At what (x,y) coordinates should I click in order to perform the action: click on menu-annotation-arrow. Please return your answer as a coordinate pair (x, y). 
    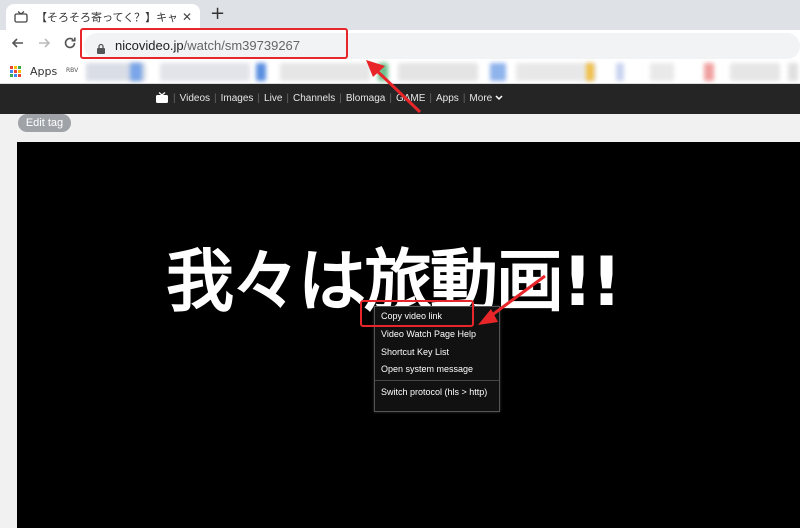
    Looking at the image, I should click on (512, 299).